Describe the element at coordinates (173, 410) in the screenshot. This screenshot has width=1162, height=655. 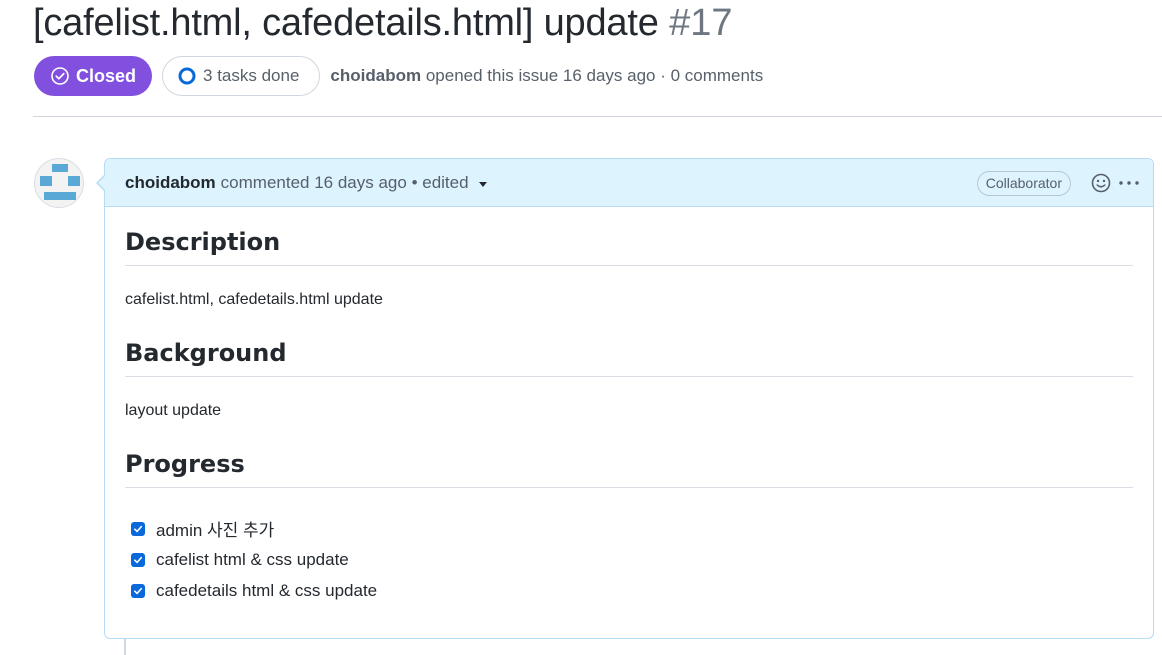
I see `background-text: layout update` at that location.